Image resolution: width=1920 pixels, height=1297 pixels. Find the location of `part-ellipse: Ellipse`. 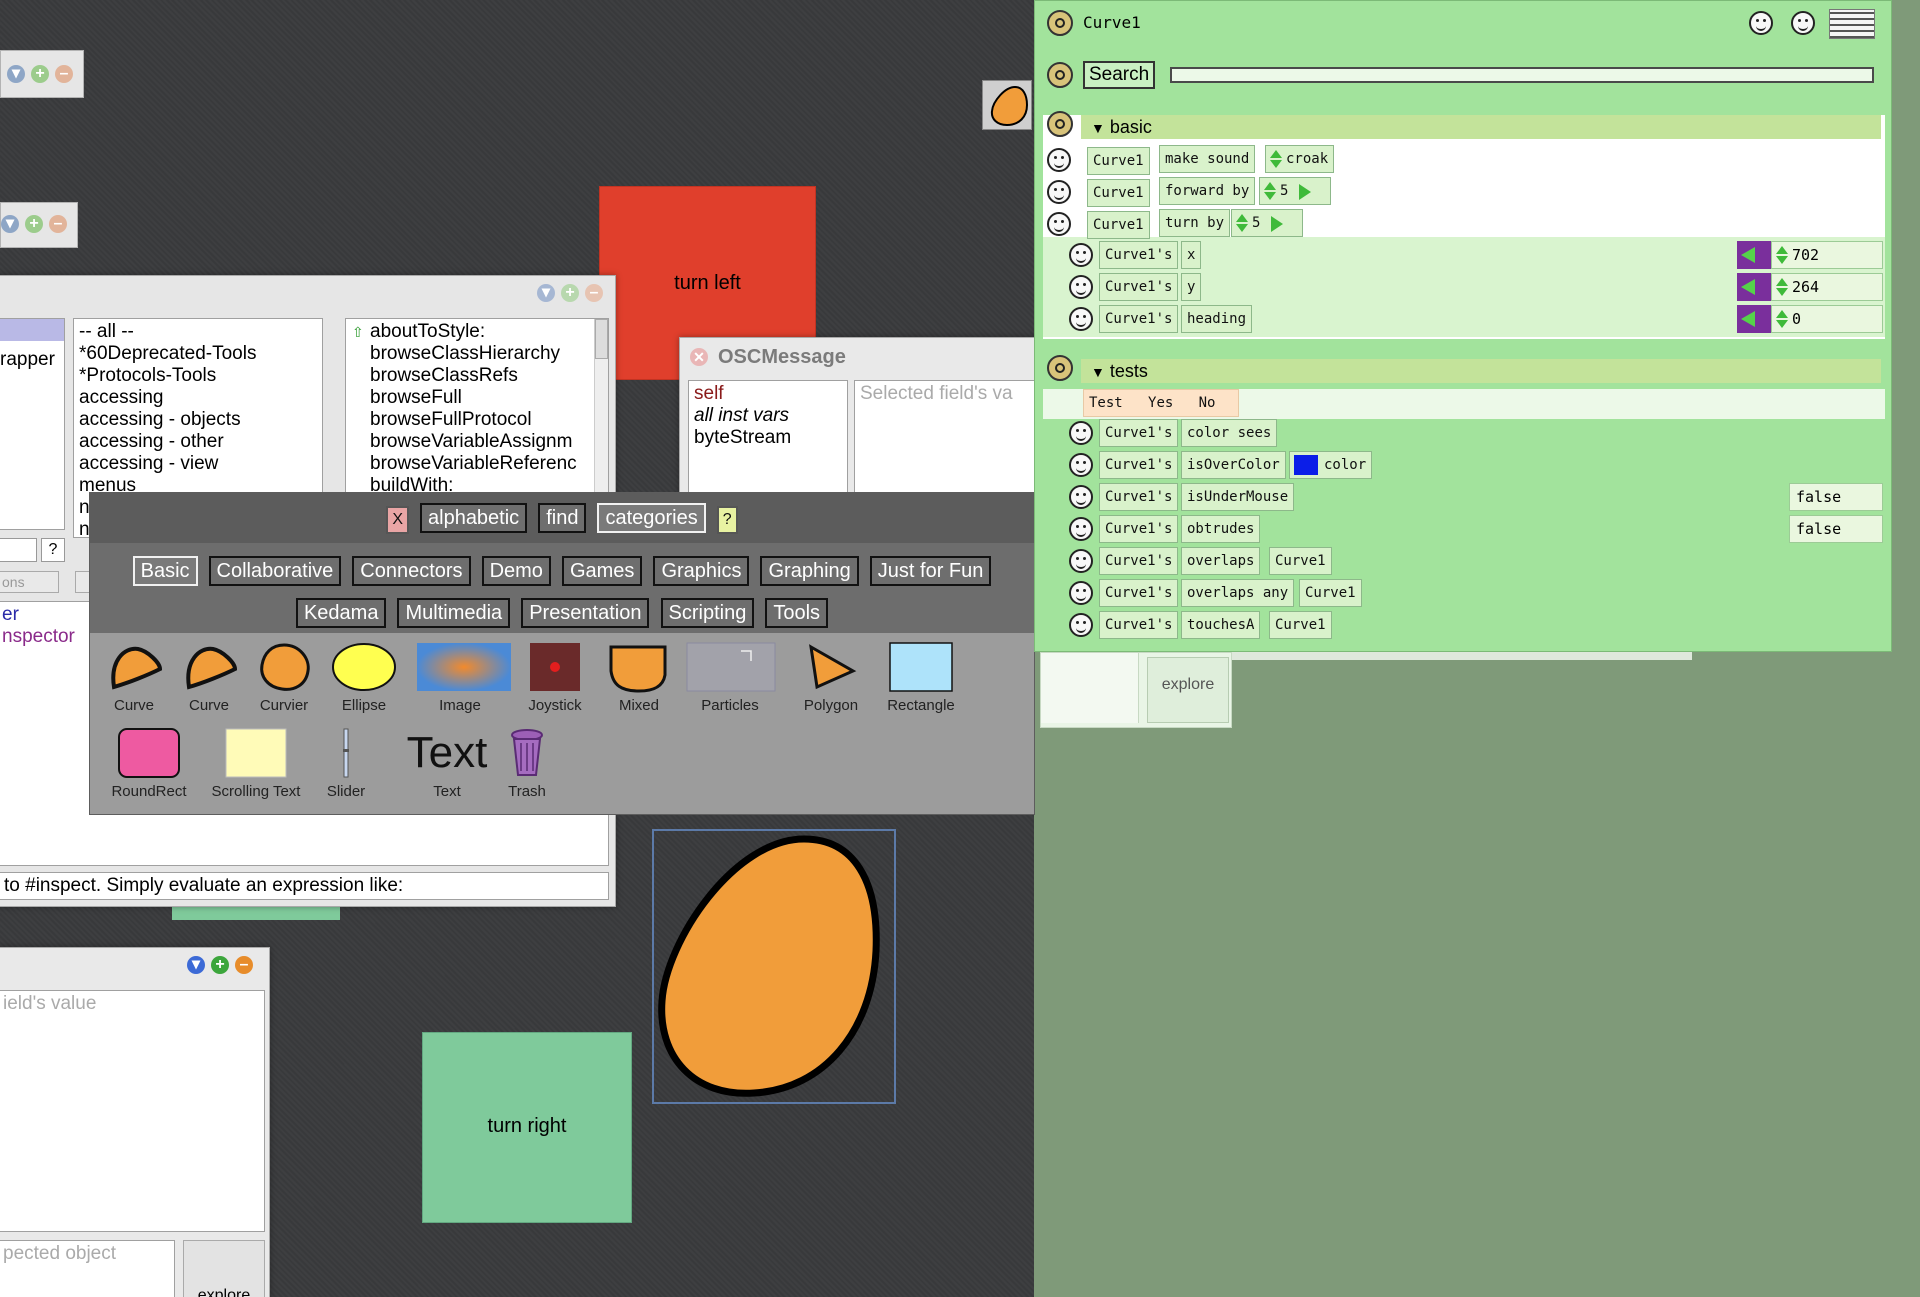

part-ellipse: Ellipse is located at coordinates (364, 677).